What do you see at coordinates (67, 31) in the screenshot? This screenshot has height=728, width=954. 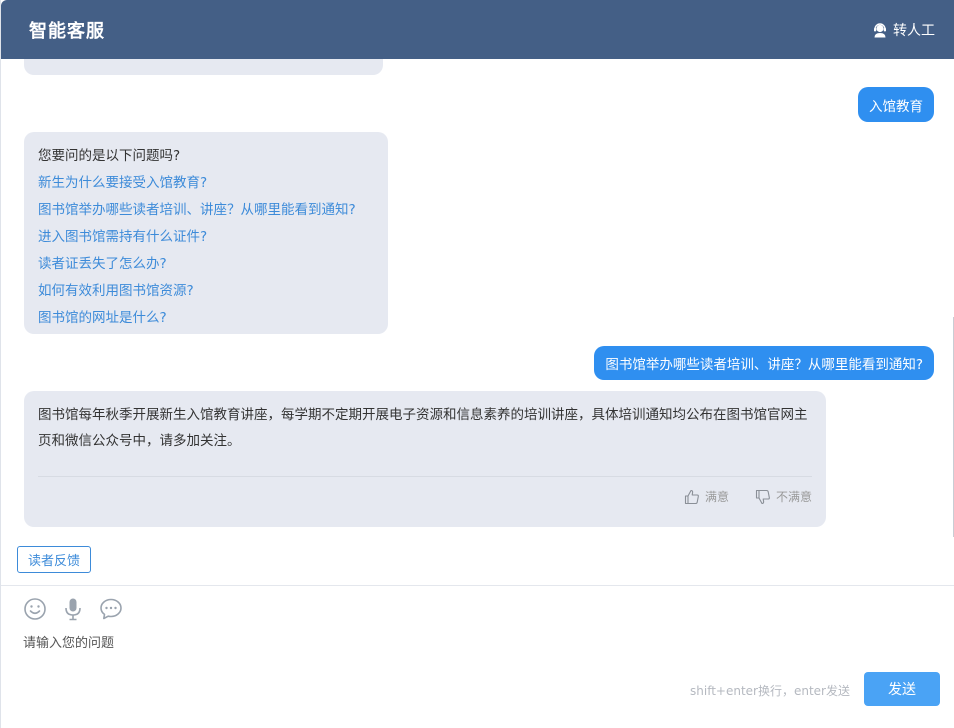 I see `app-title: 智能客服` at bounding box center [67, 31].